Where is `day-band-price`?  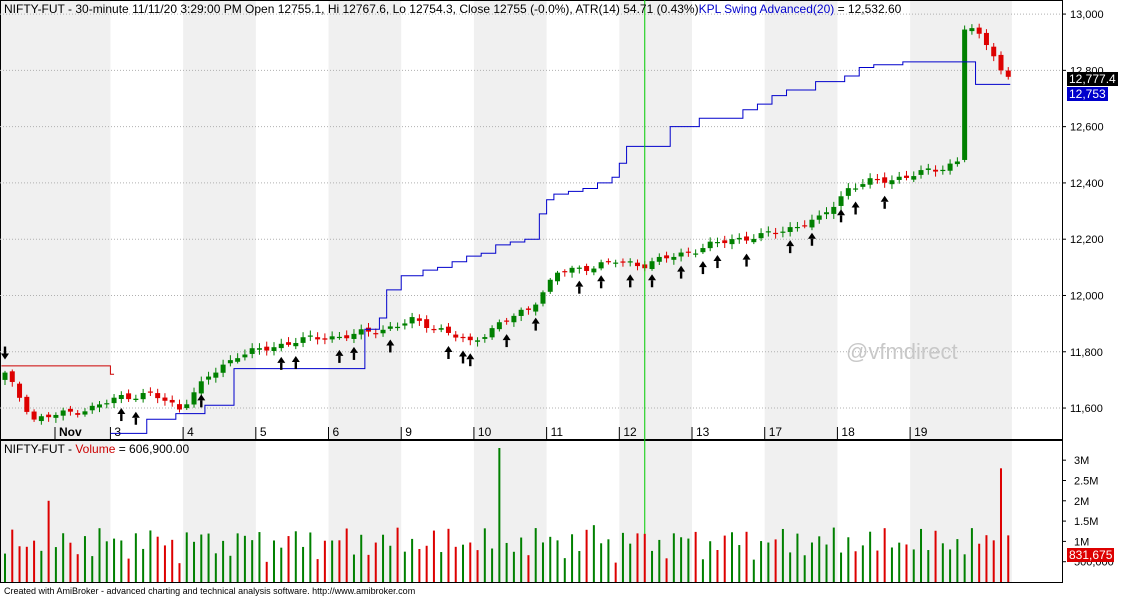 day-band-price is located at coordinates (656, 219).